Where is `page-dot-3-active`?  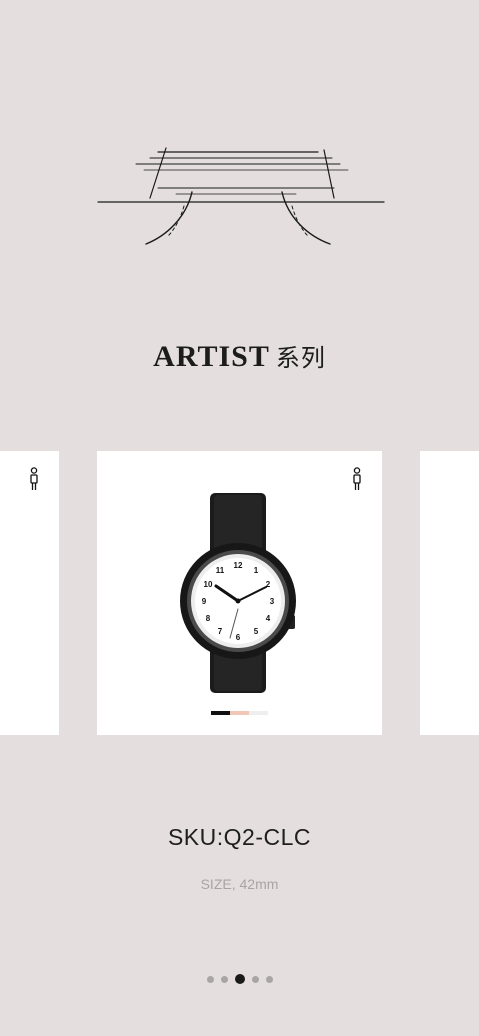
page-dot-3-active is located at coordinates (239, 979).